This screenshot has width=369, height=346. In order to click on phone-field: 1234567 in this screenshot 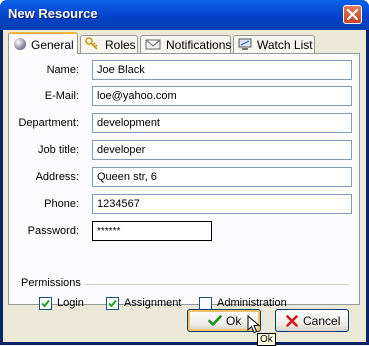, I will do `click(222, 204)`.